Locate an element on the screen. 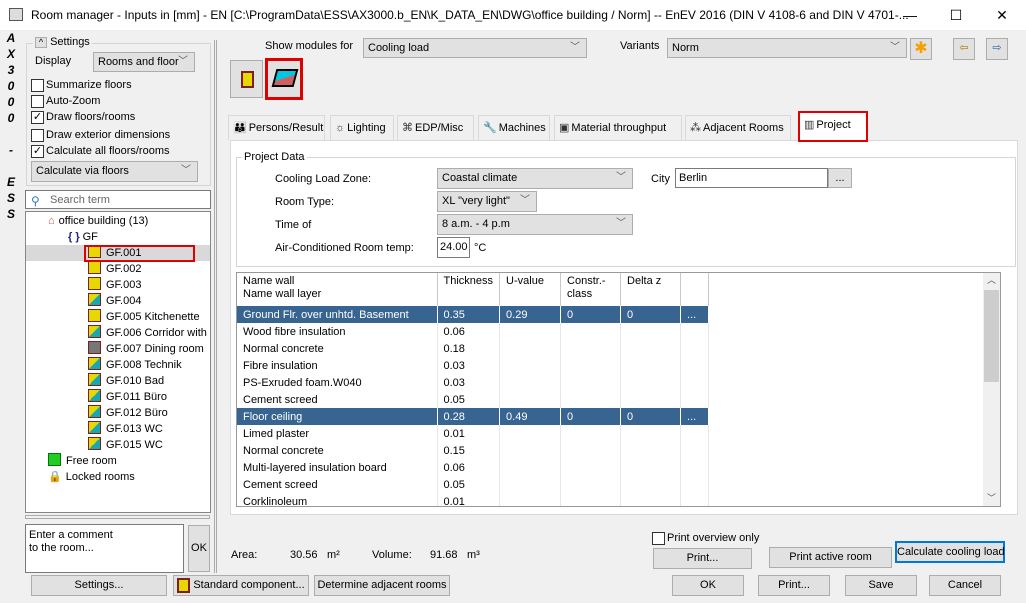 This screenshot has height=603, width=1026. collapse-button: ^ is located at coordinates (41, 42).